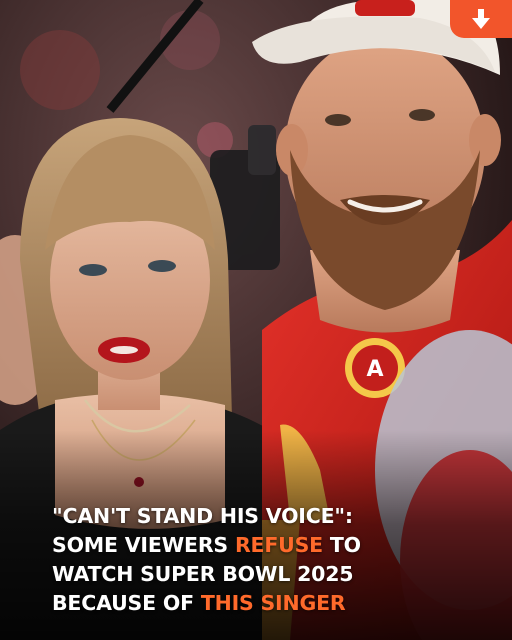  I want to click on headline-text: SOME VIEWERS, so click(143, 545).